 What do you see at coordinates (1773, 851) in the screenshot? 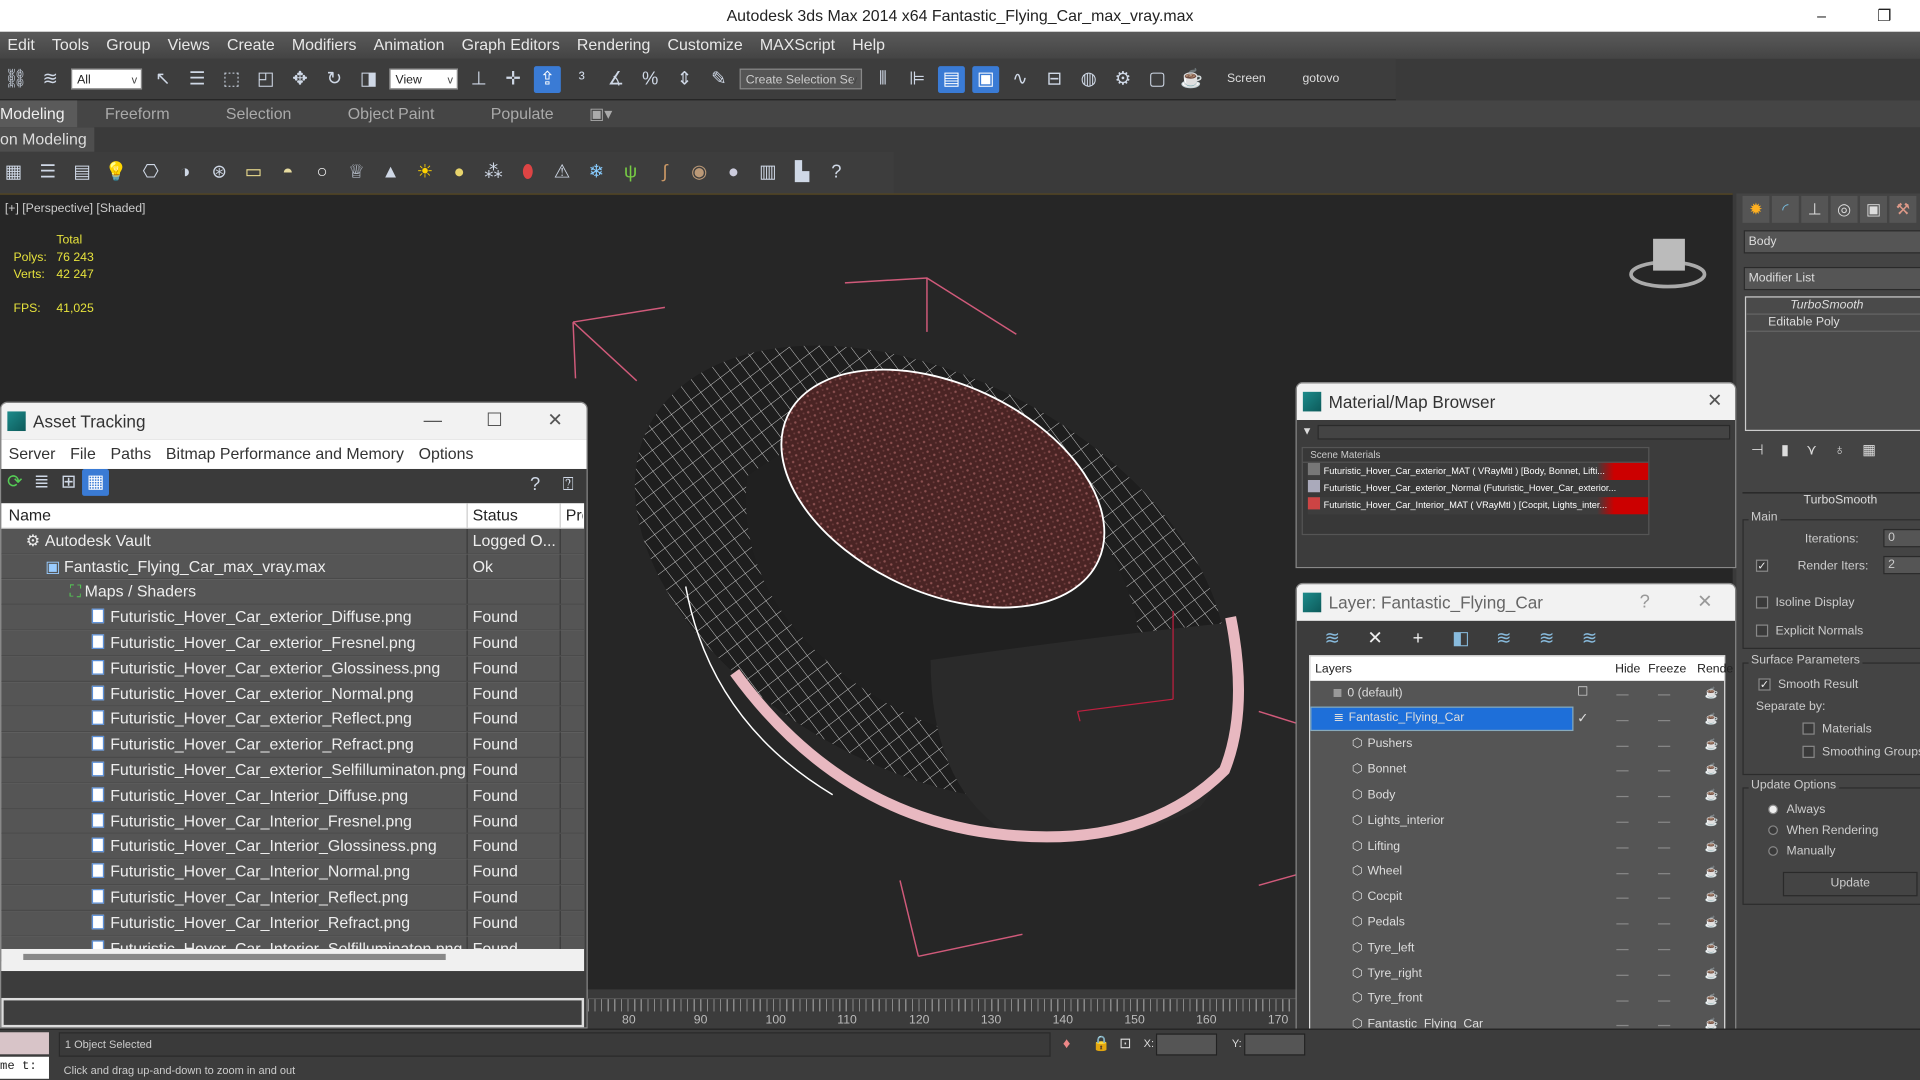
I see `manually-radio` at bounding box center [1773, 851].